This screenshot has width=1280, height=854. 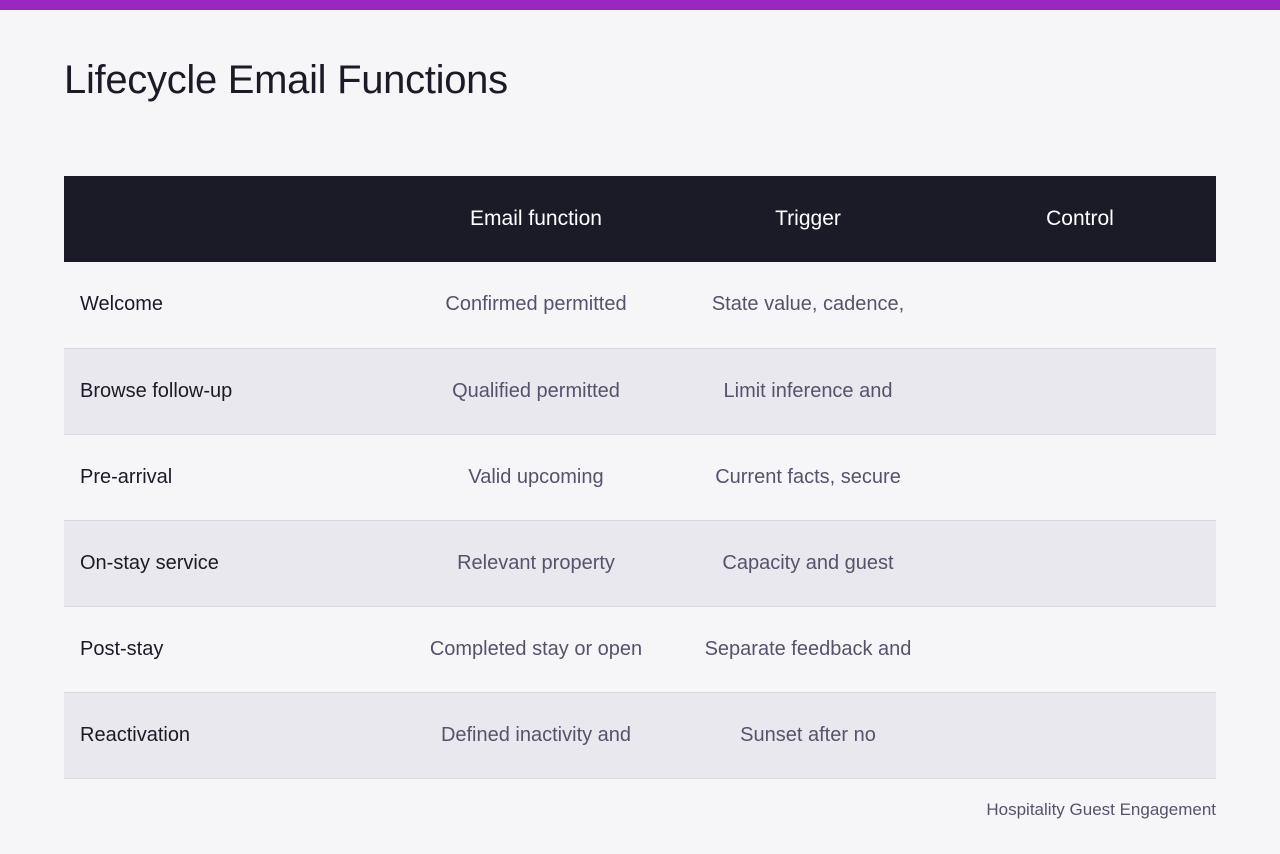 What do you see at coordinates (286, 80) in the screenshot?
I see `page-title: Lifecycle Email Functions` at bounding box center [286, 80].